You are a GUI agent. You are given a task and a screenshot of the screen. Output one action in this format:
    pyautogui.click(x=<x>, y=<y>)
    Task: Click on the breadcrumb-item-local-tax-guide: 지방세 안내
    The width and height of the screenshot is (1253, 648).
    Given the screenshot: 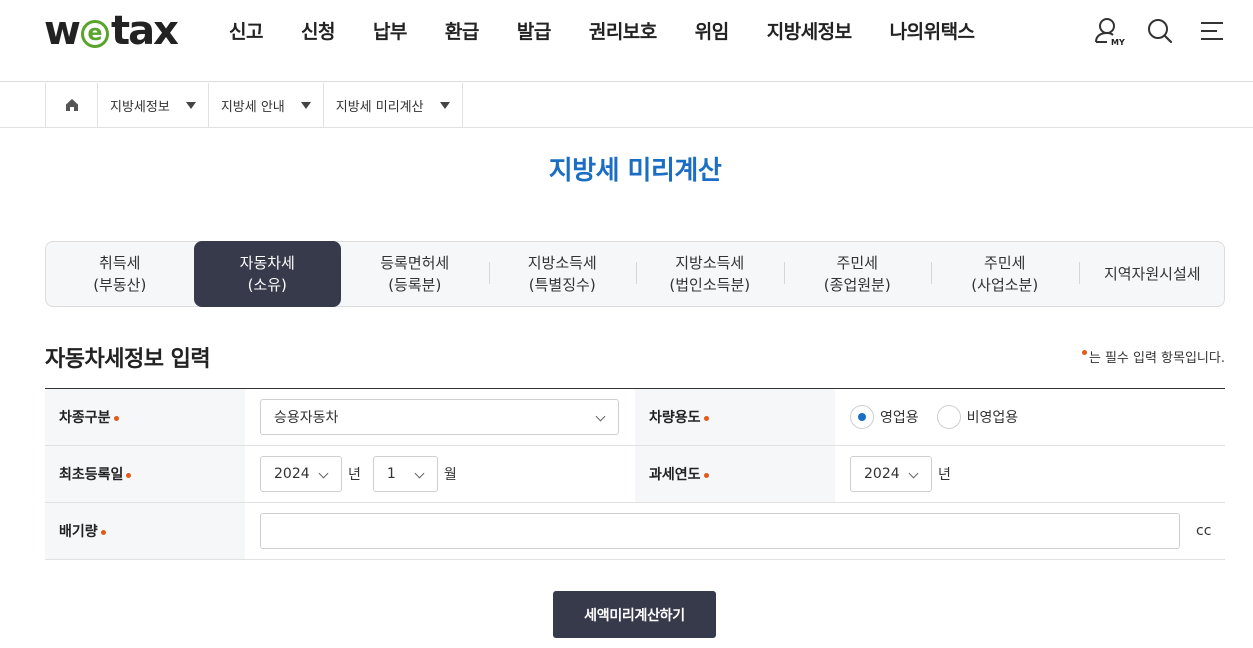 What is the action you would take?
    pyautogui.click(x=266, y=105)
    